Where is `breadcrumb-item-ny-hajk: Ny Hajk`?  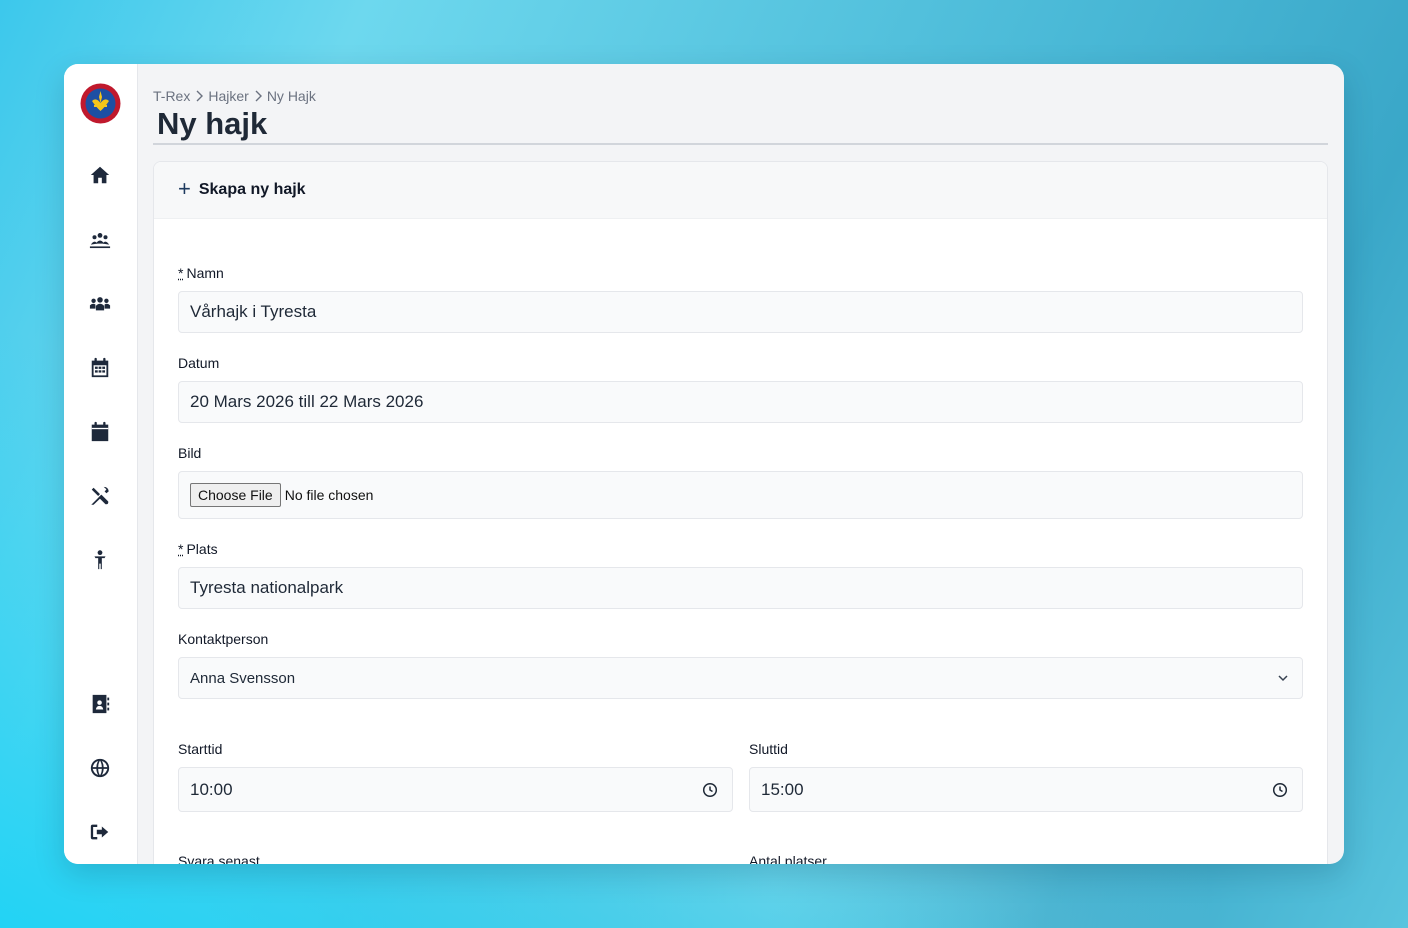 breadcrumb-item-ny-hajk: Ny Hajk is located at coordinates (291, 96).